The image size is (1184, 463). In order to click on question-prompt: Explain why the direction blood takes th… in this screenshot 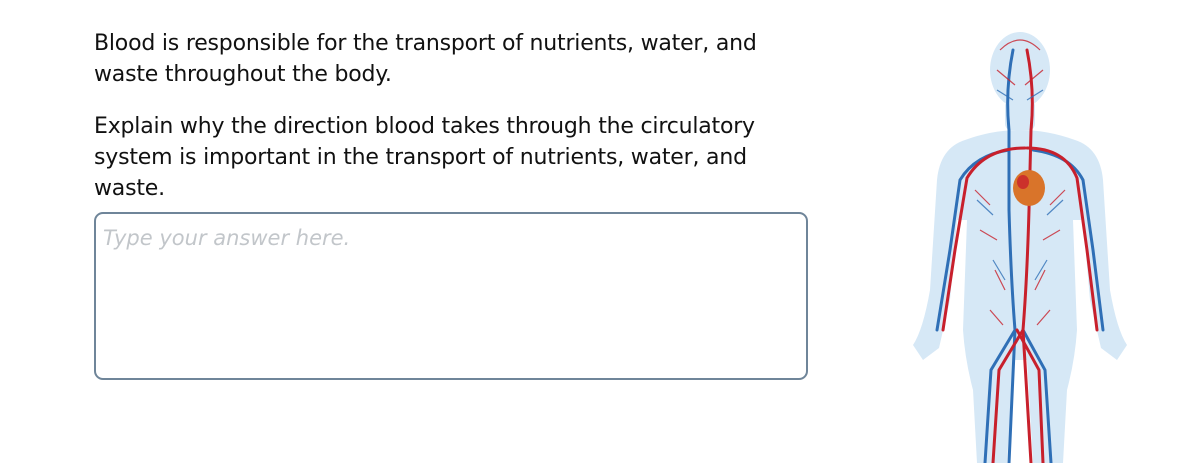, I will do `click(424, 157)`.